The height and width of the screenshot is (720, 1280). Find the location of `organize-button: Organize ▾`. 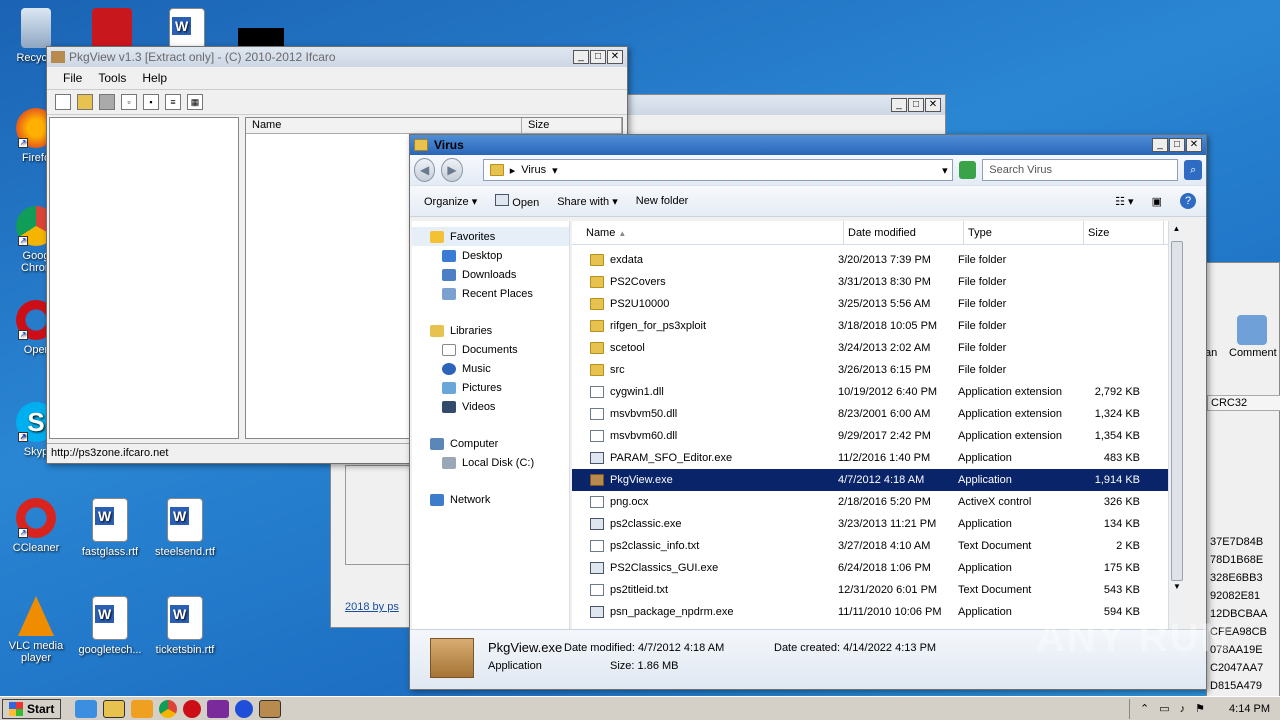

organize-button: Organize ▾ is located at coordinates (450, 201).